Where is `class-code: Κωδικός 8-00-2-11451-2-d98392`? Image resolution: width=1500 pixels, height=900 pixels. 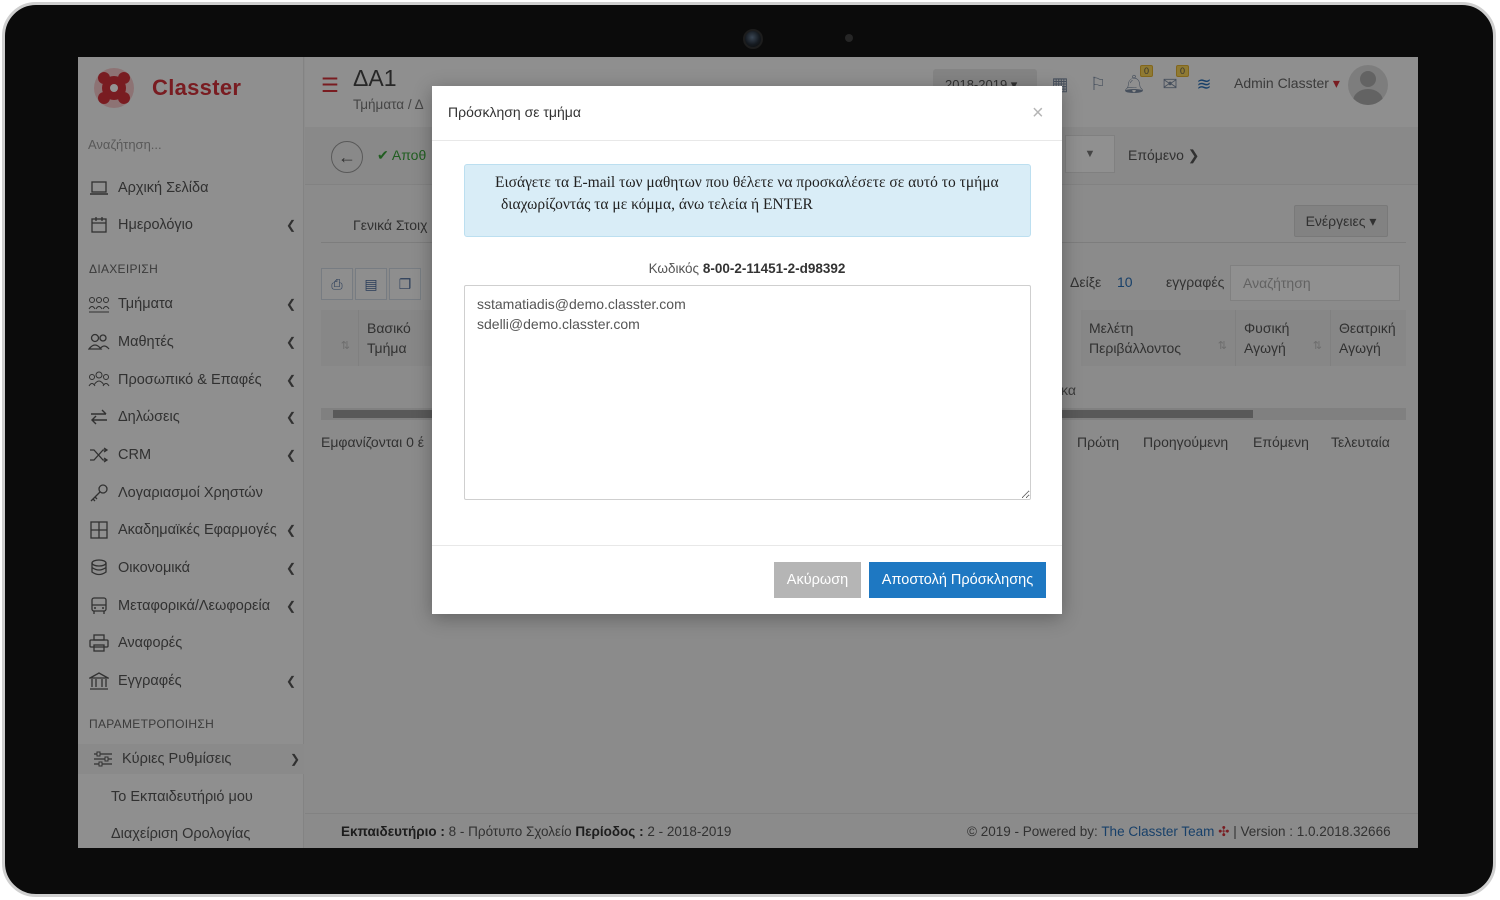 class-code: Κωδικός 8-00-2-11451-2-d98392 is located at coordinates (747, 268).